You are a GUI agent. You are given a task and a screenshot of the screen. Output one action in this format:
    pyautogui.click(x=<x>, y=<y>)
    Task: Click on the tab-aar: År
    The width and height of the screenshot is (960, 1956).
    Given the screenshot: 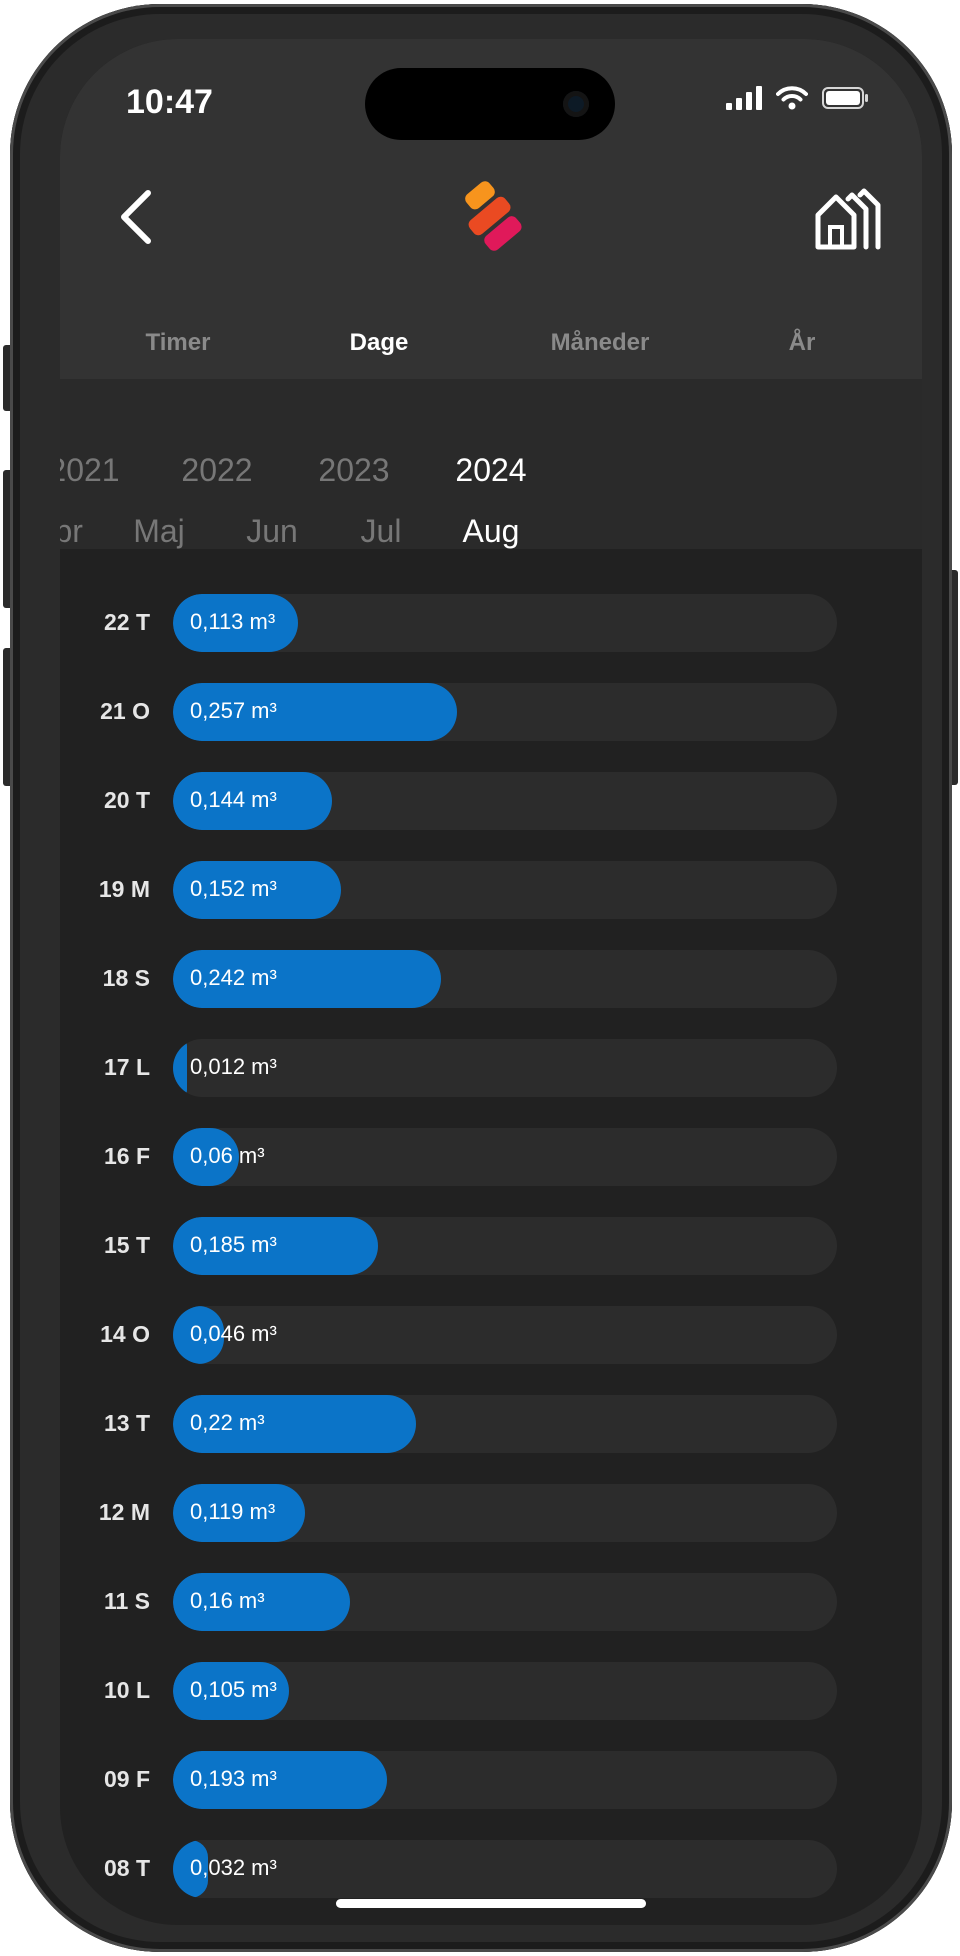 What is the action you would take?
    pyautogui.click(x=802, y=343)
    